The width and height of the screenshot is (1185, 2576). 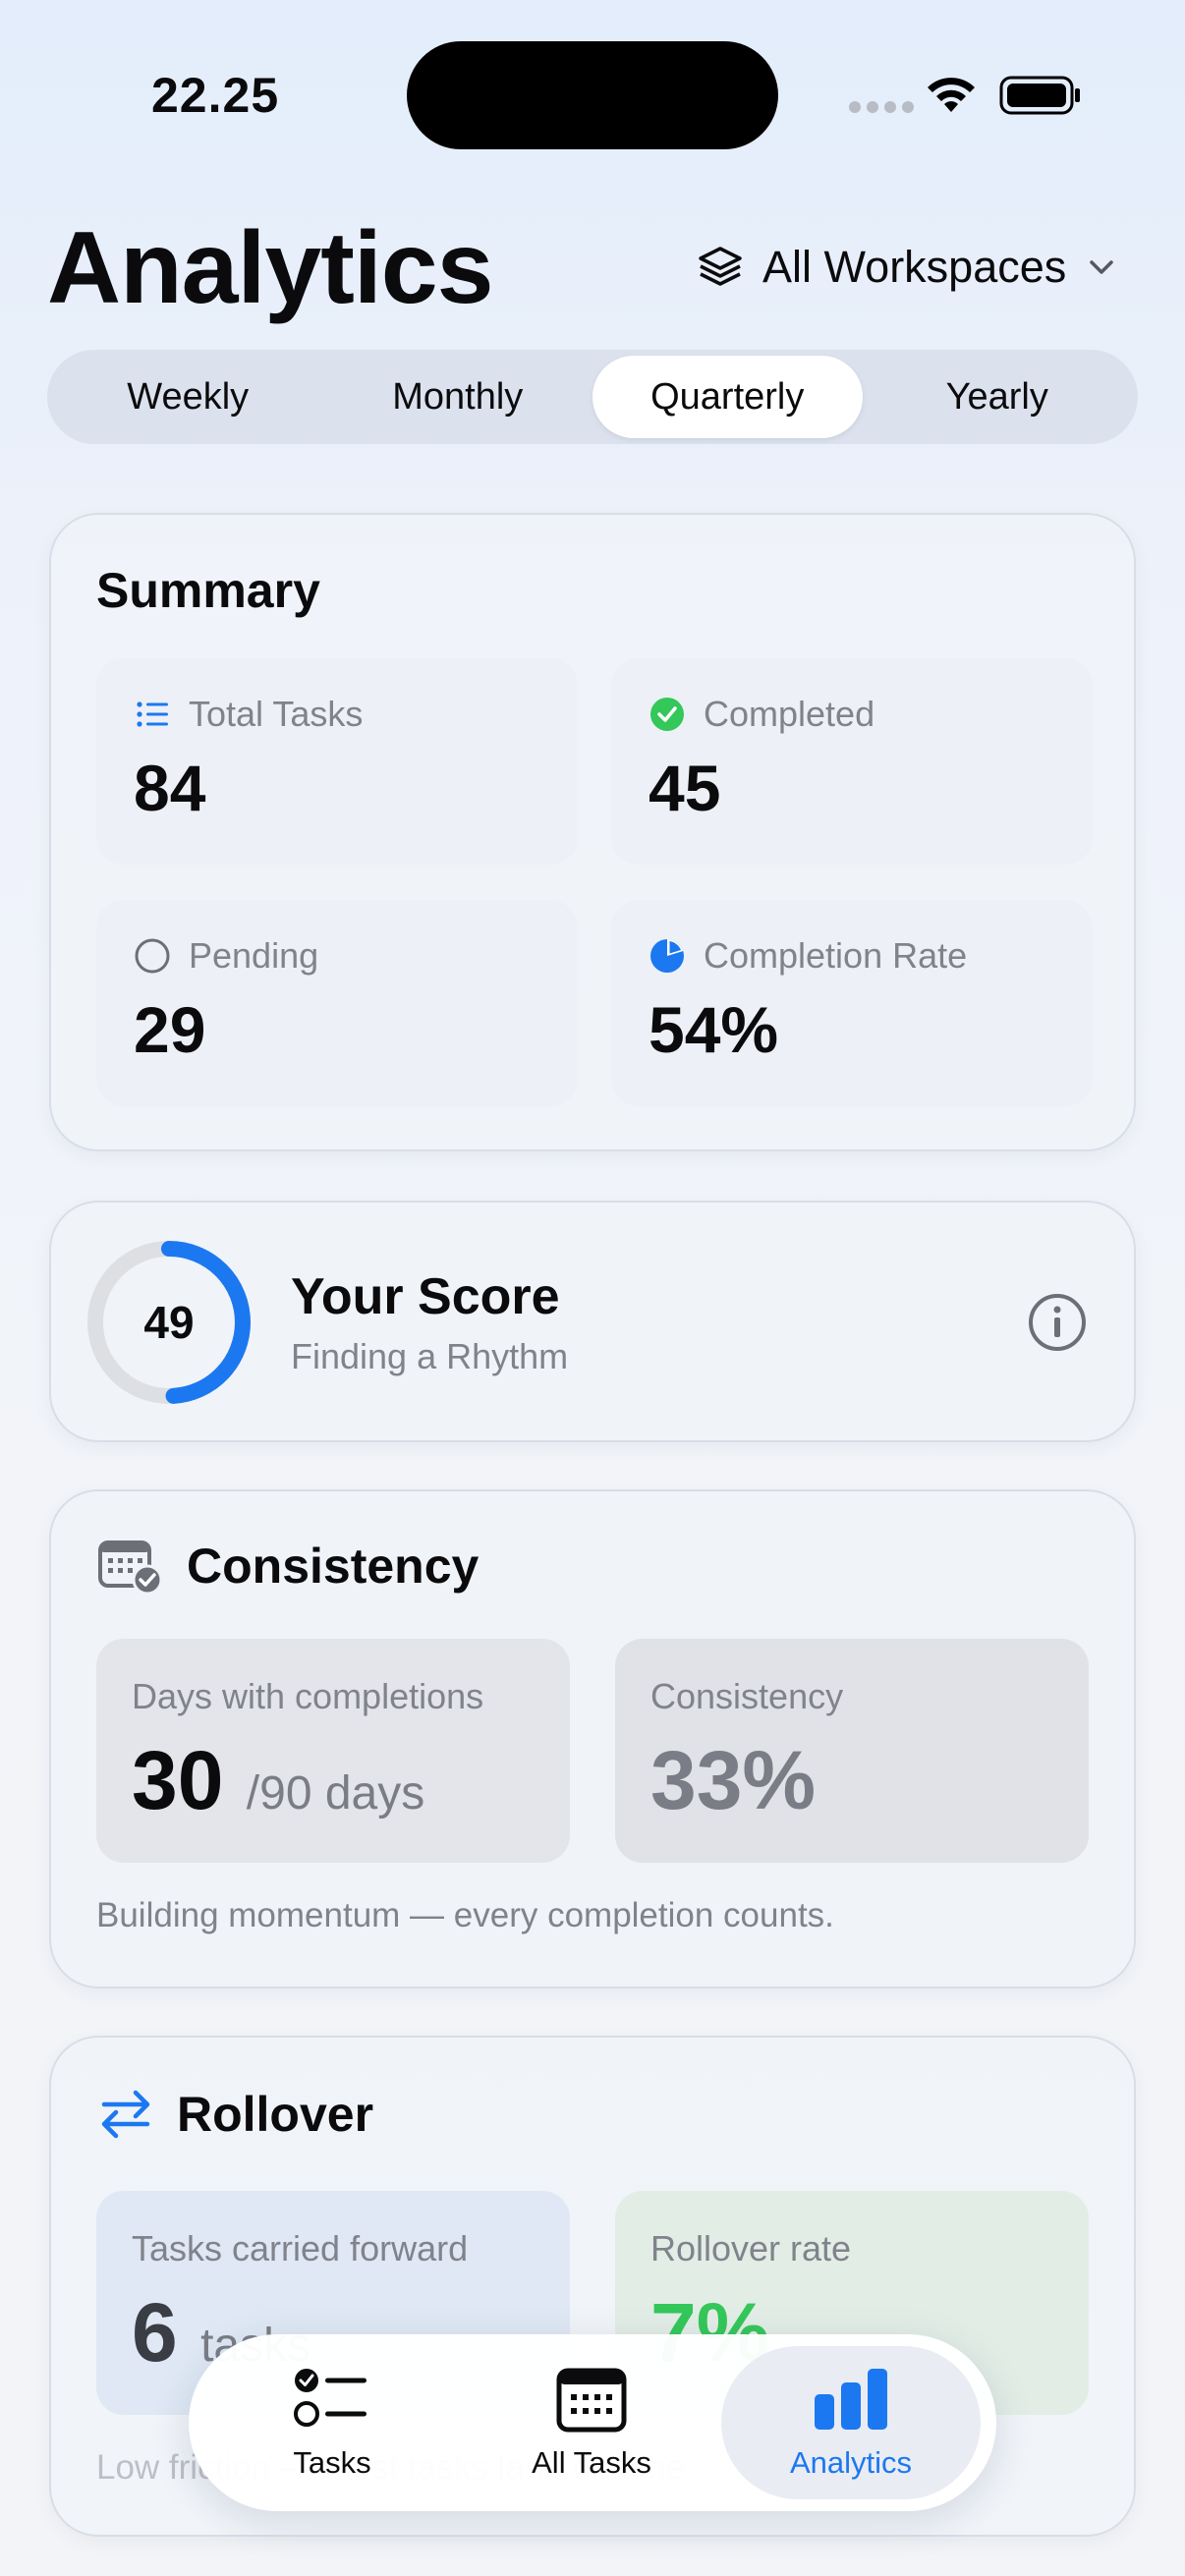 I want to click on segment-monthly: Monthly, so click(x=458, y=397).